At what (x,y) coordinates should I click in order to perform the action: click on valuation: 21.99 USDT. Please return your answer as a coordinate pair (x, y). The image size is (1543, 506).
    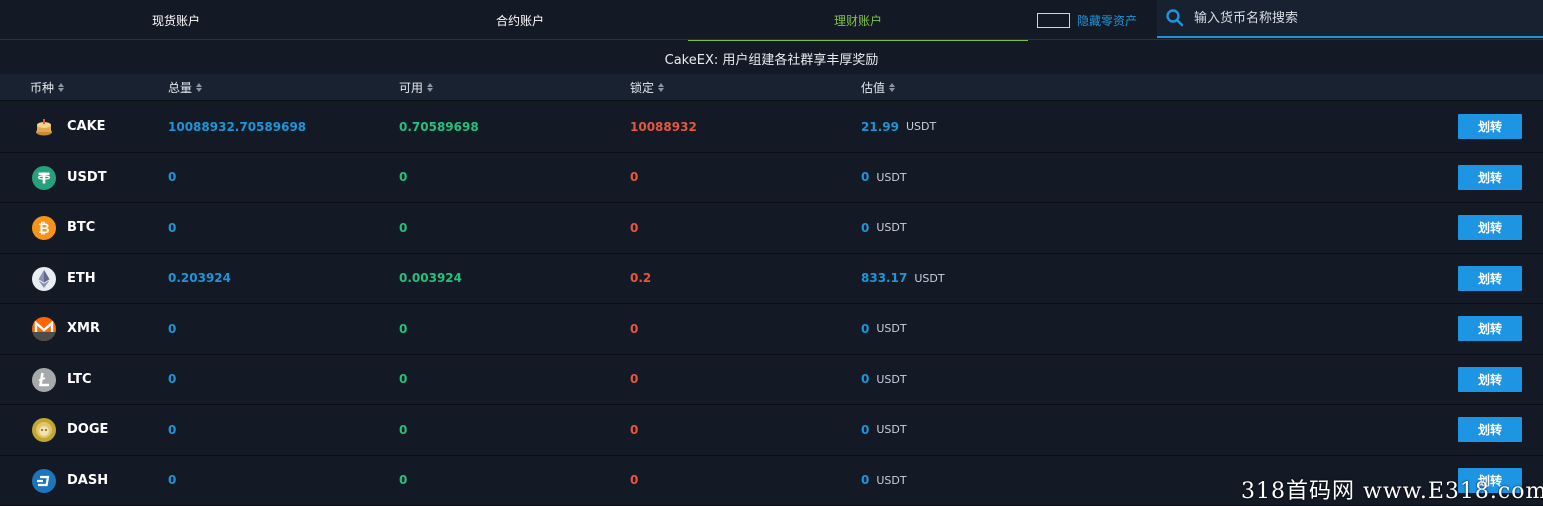
    Looking at the image, I should click on (898, 127).